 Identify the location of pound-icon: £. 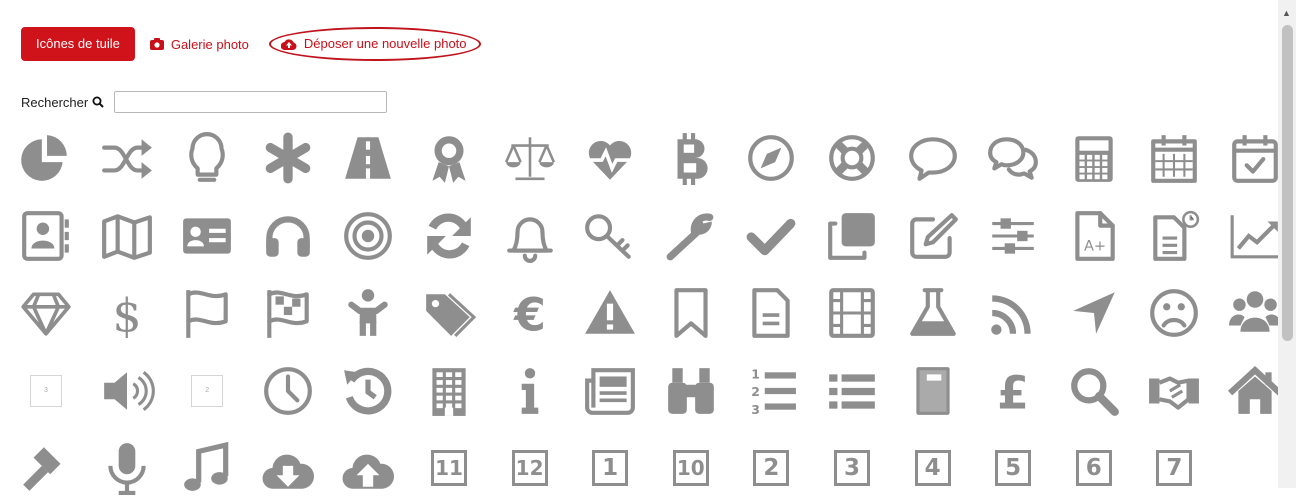
(1013, 392).